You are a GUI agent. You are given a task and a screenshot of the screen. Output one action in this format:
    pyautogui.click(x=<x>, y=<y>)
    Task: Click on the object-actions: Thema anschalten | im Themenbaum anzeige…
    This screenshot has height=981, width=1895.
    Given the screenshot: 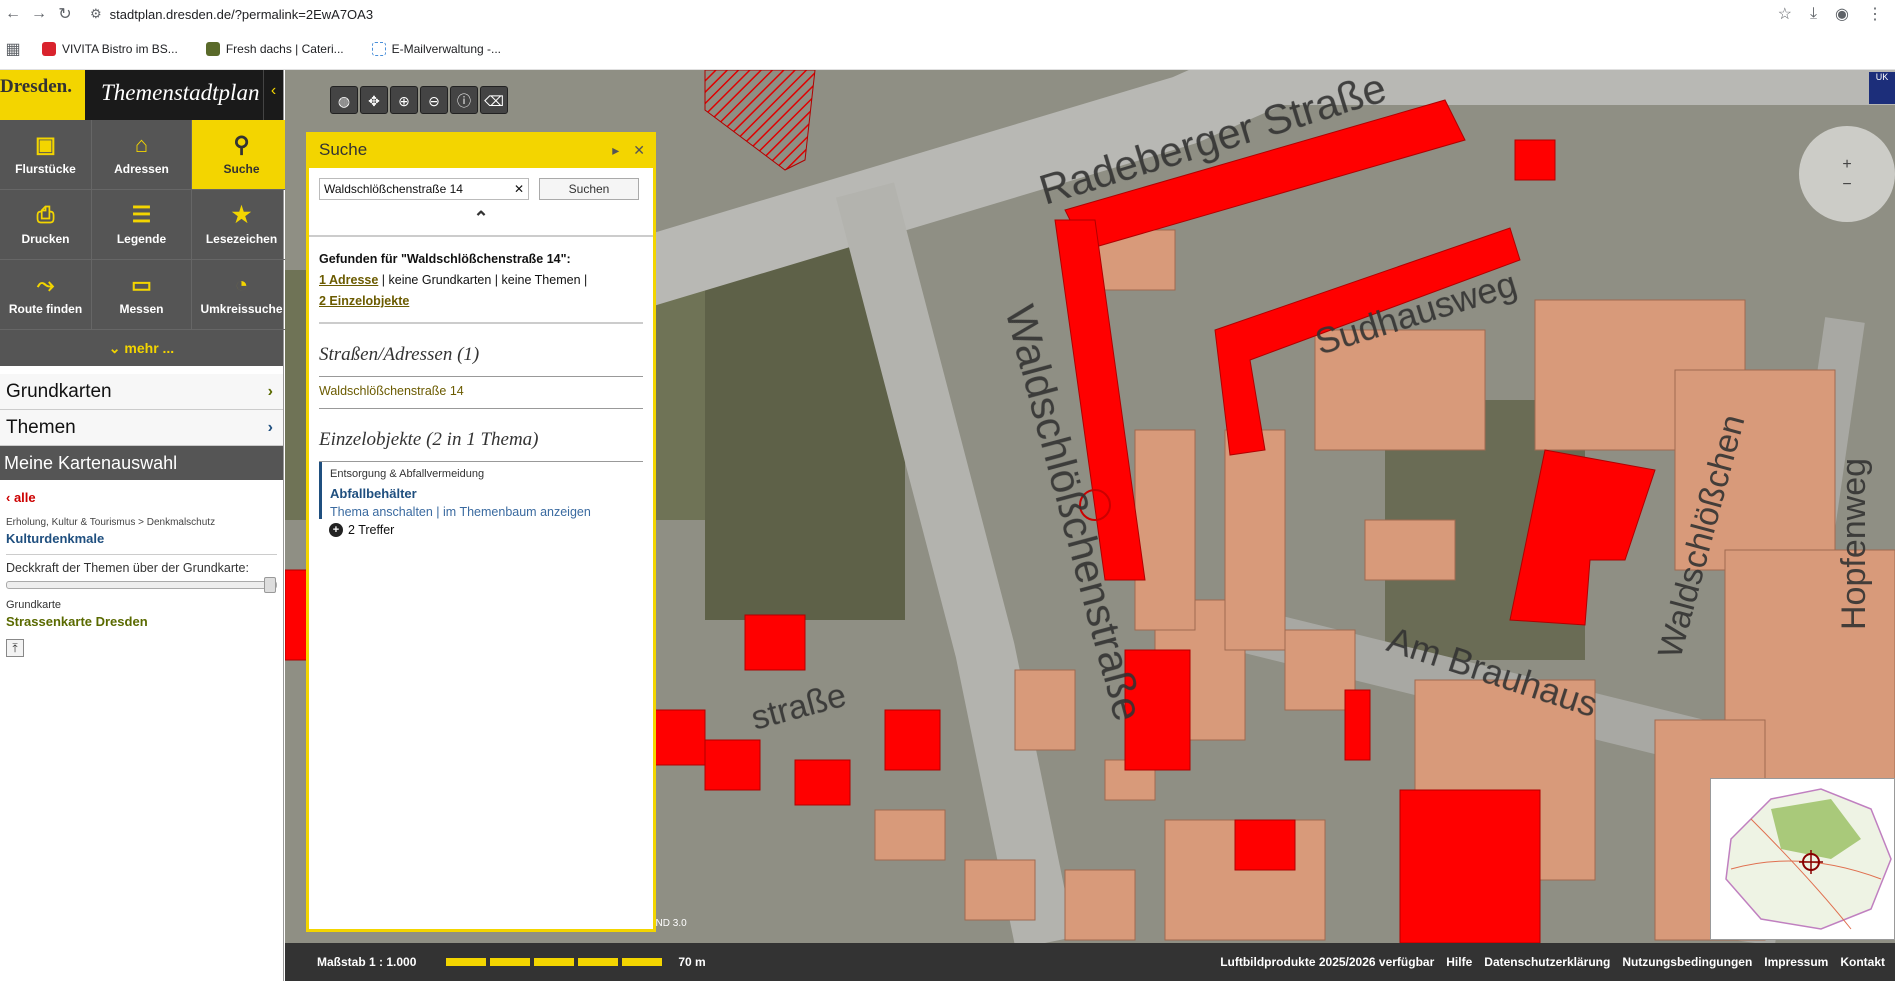 What is the action you would take?
    pyautogui.click(x=486, y=512)
    